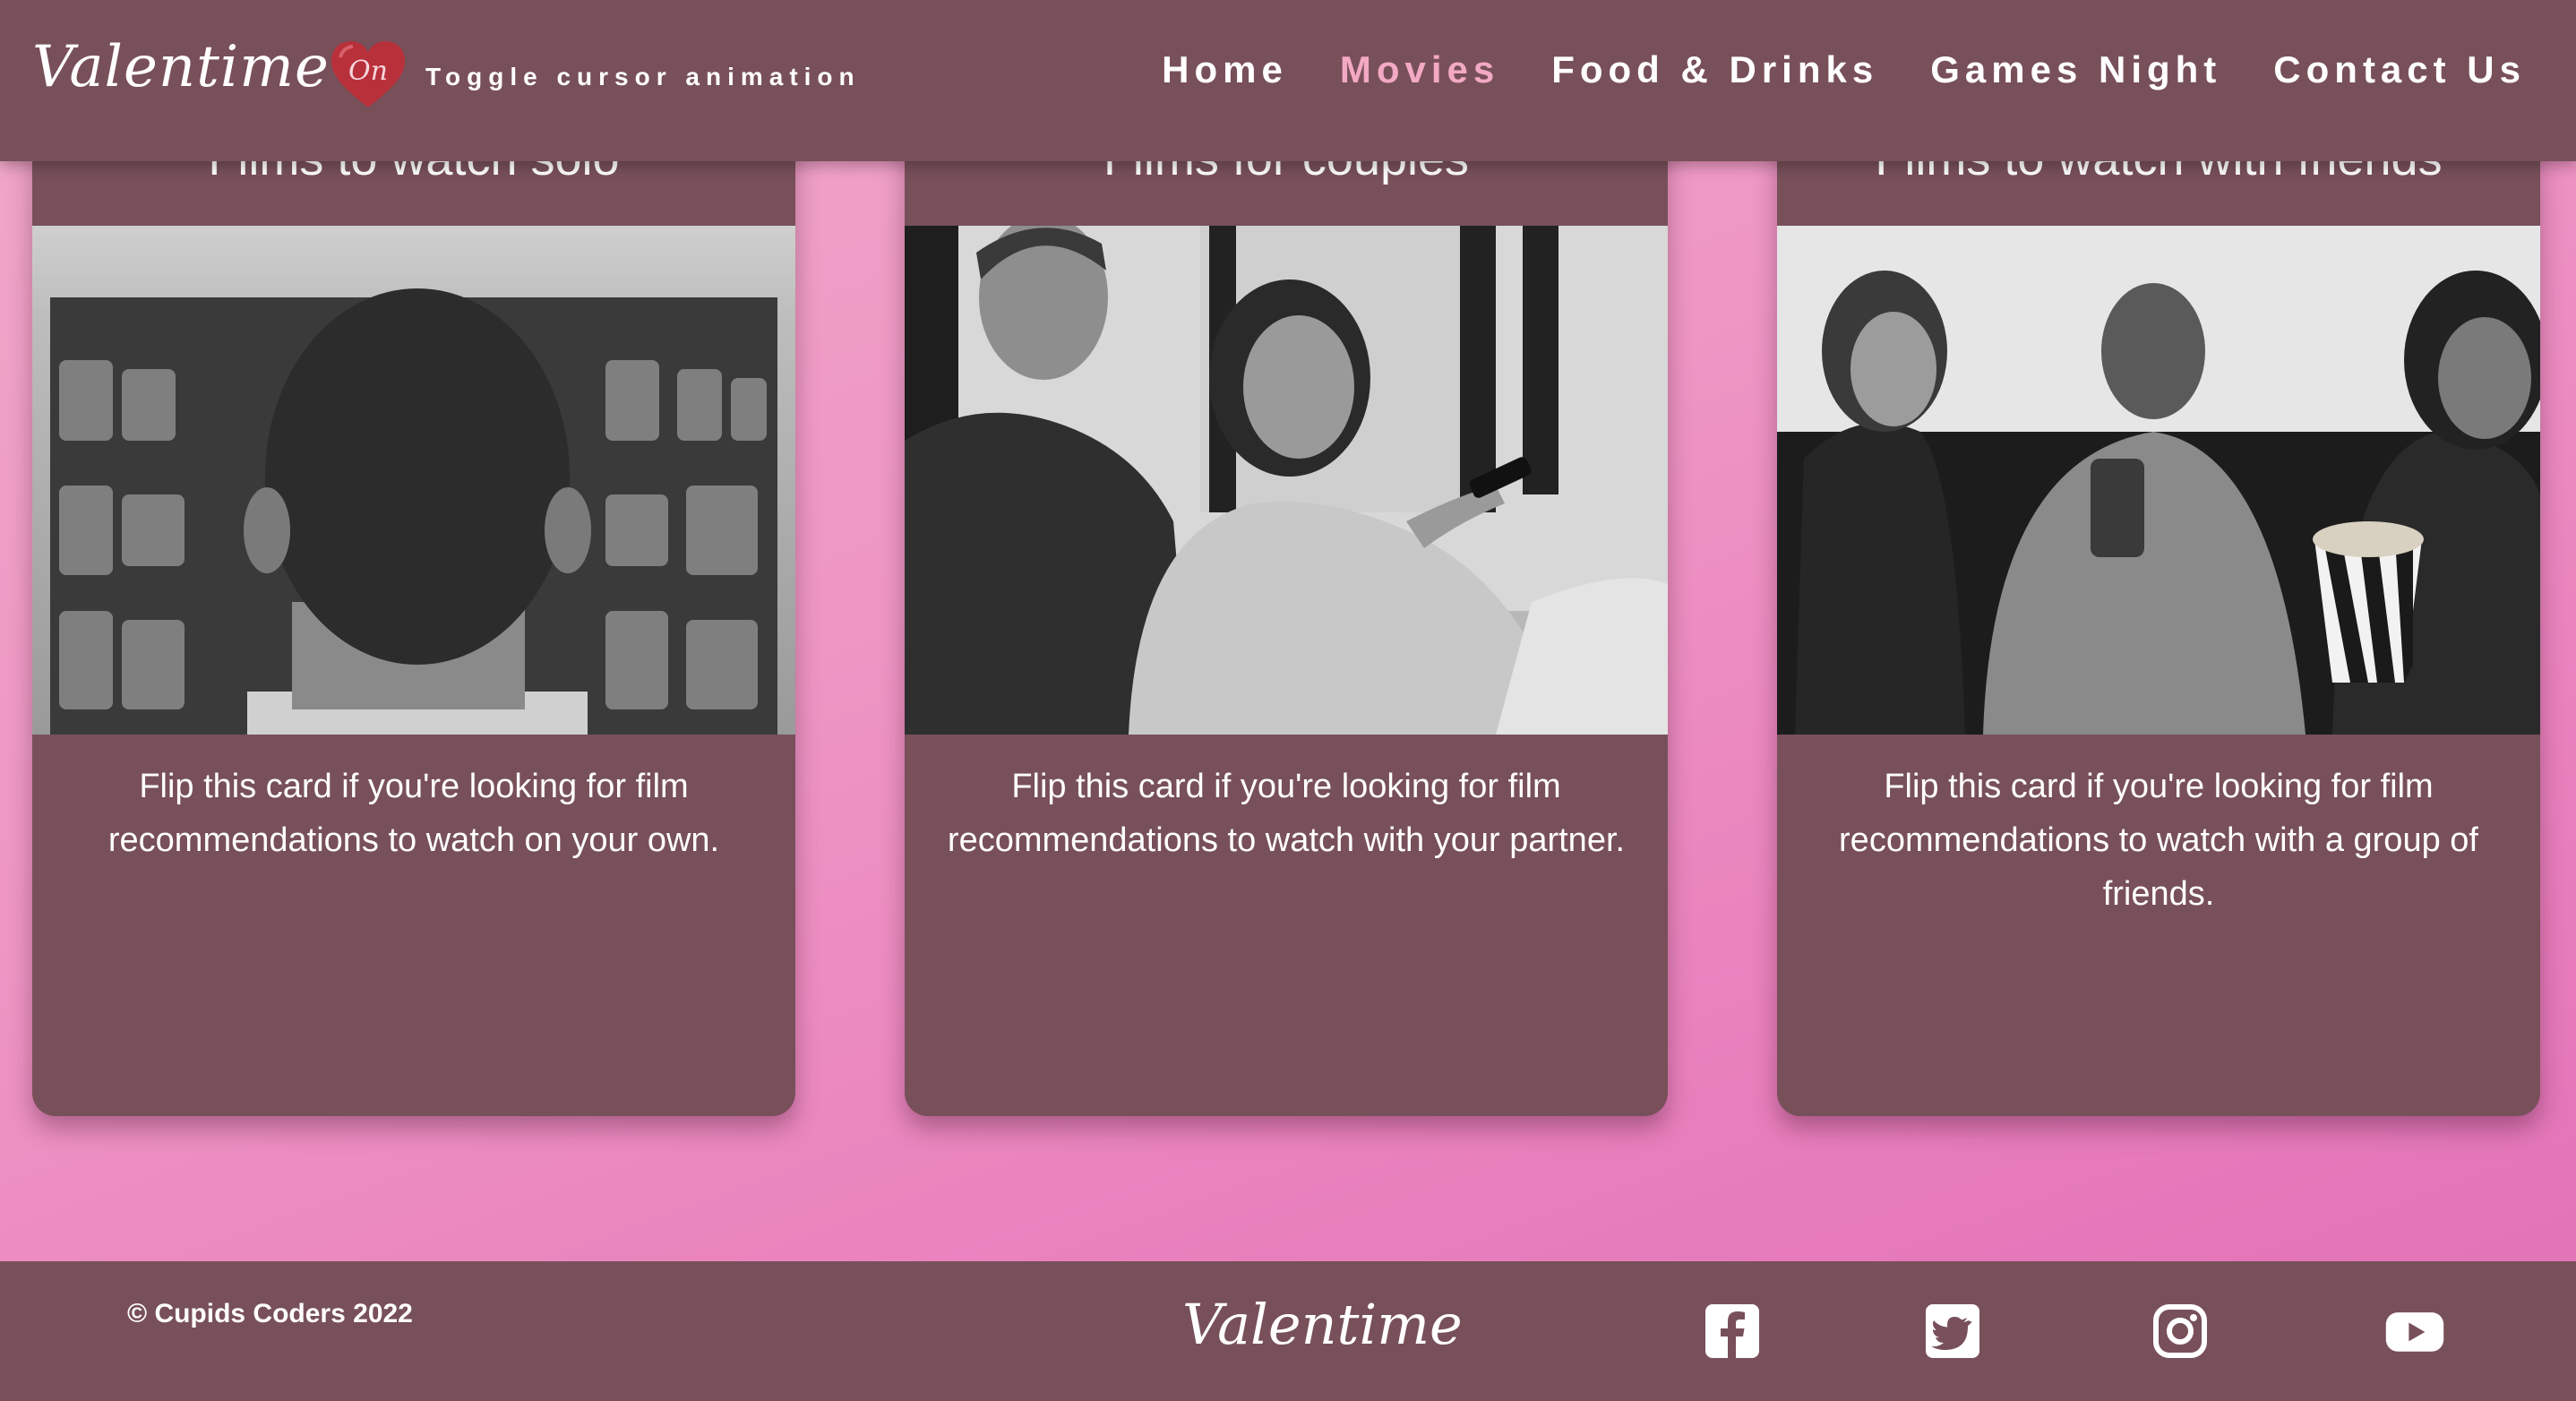  What do you see at coordinates (1714, 69) in the screenshot?
I see `nav-food-drinks: Food & Drinks` at bounding box center [1714, 69].